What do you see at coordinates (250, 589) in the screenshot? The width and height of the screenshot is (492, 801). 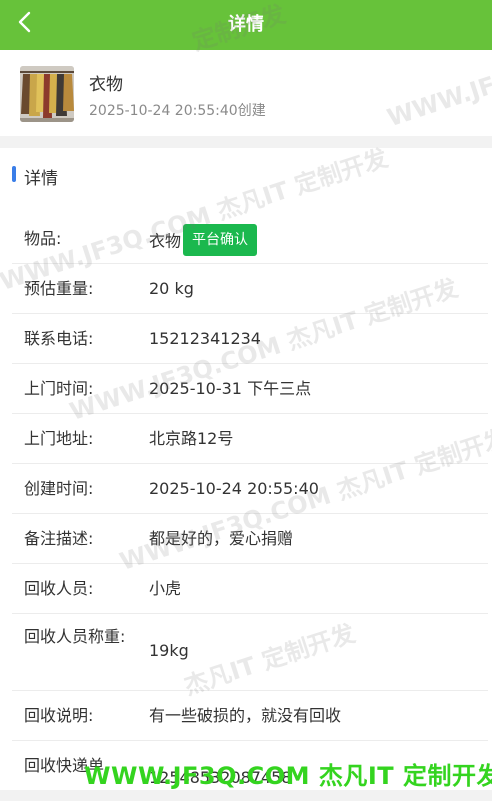 I see `field-row-collector: 回收人员: 小虎` at bounding box center [250, 589].